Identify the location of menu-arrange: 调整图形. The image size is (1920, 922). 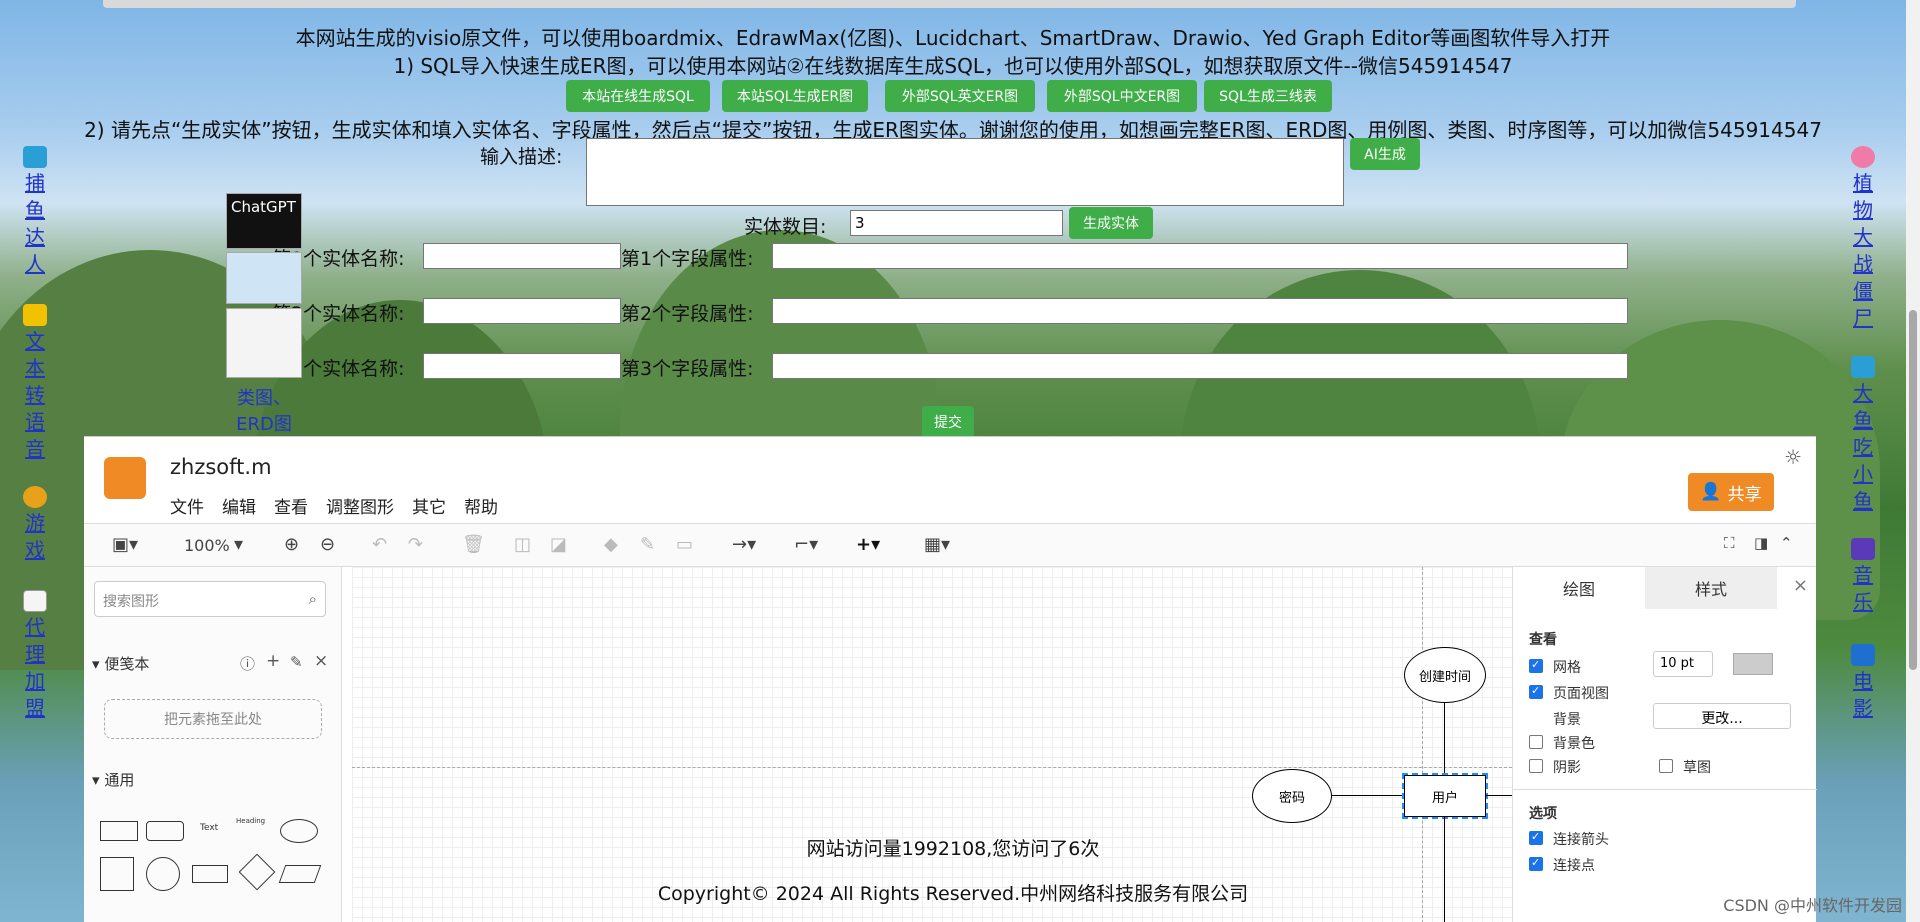
(360, 505).